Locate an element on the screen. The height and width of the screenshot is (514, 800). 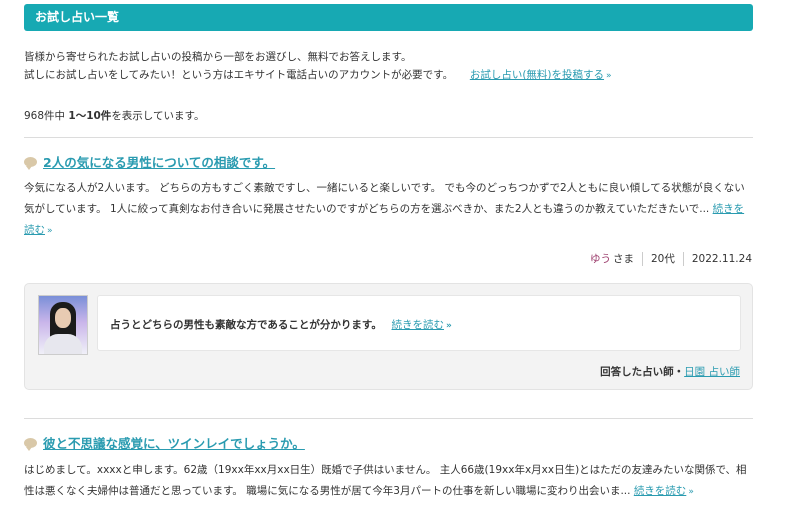
author-name: ゆう is located at coordinates (600, 259).